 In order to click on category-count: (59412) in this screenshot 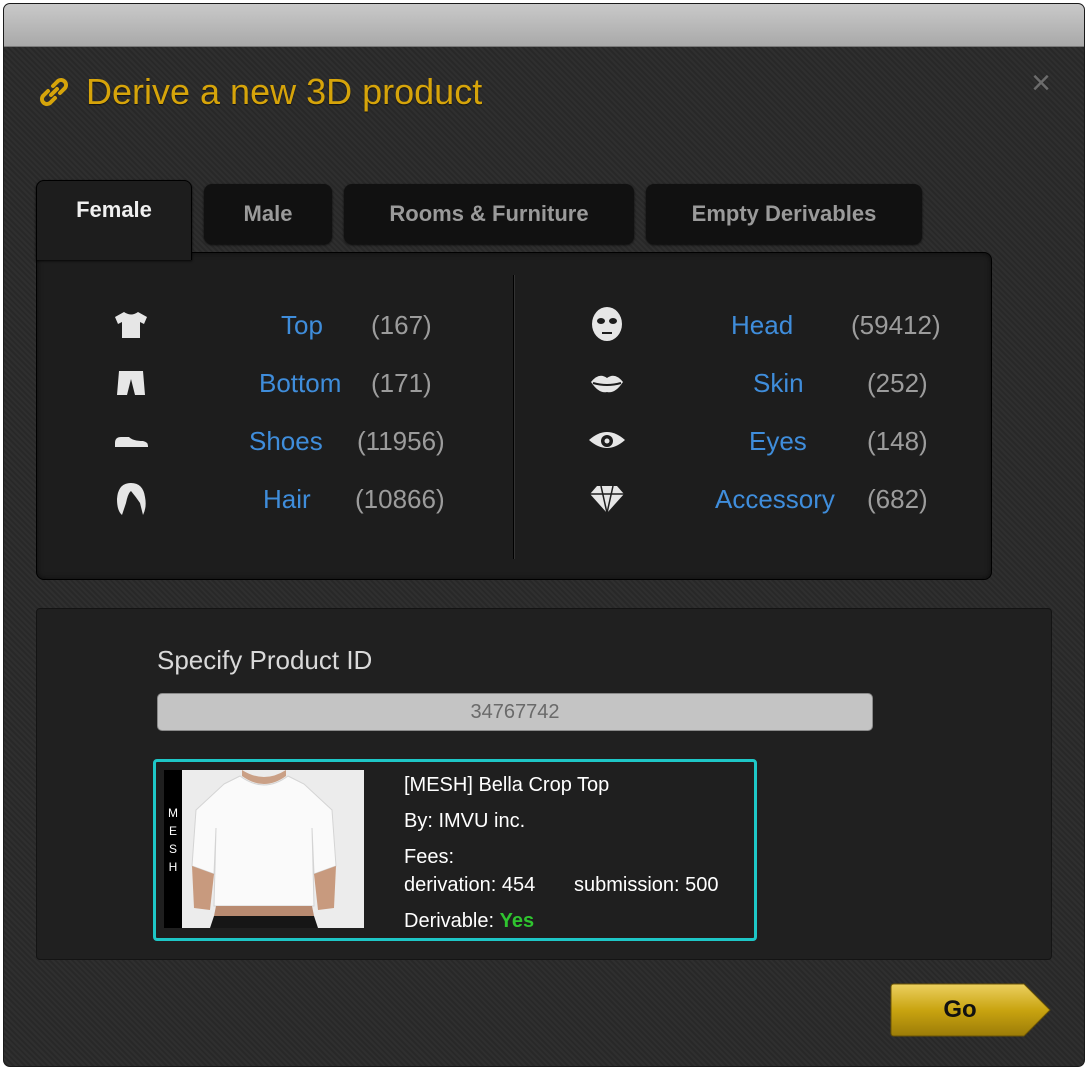, I will do `click(896, 324)`.